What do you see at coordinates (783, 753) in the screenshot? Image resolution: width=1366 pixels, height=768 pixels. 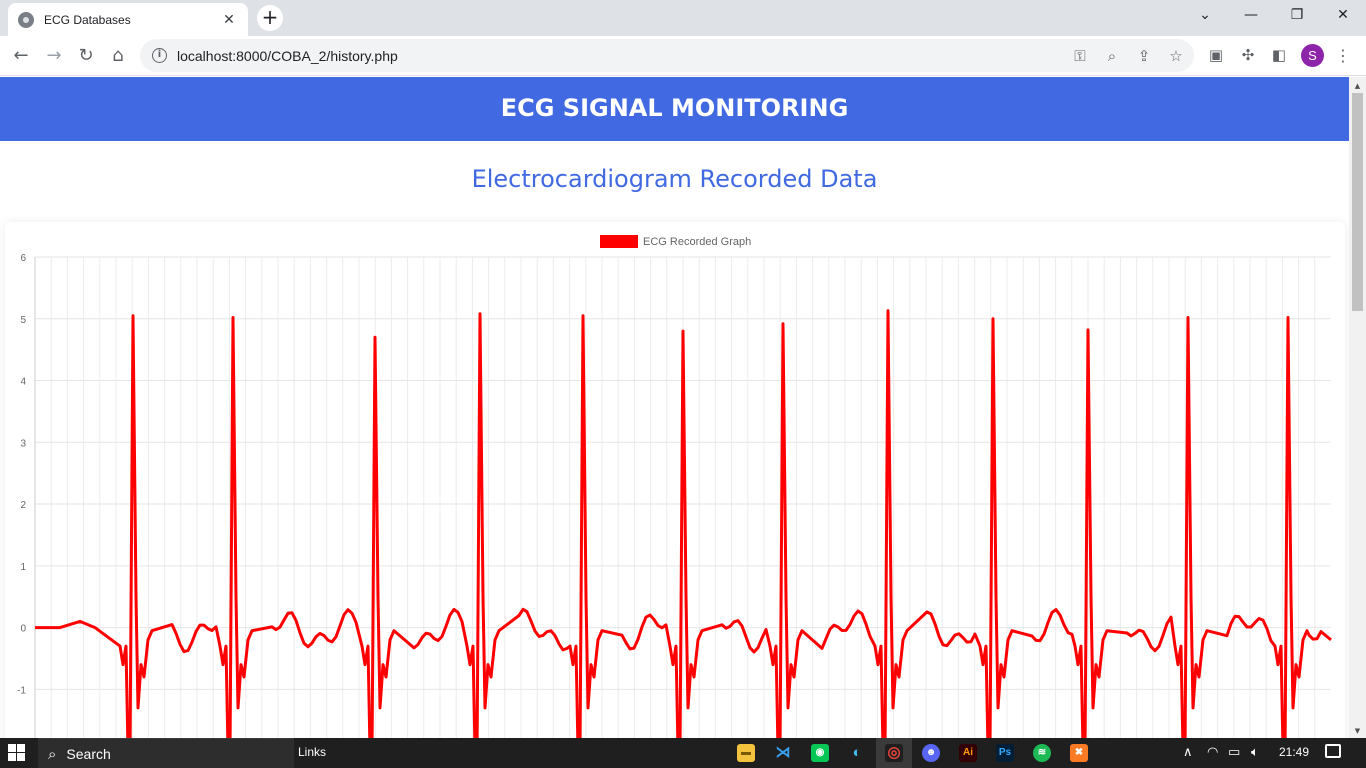 I see `vscode-icon: ⋊` at bounding box center [783, 753].